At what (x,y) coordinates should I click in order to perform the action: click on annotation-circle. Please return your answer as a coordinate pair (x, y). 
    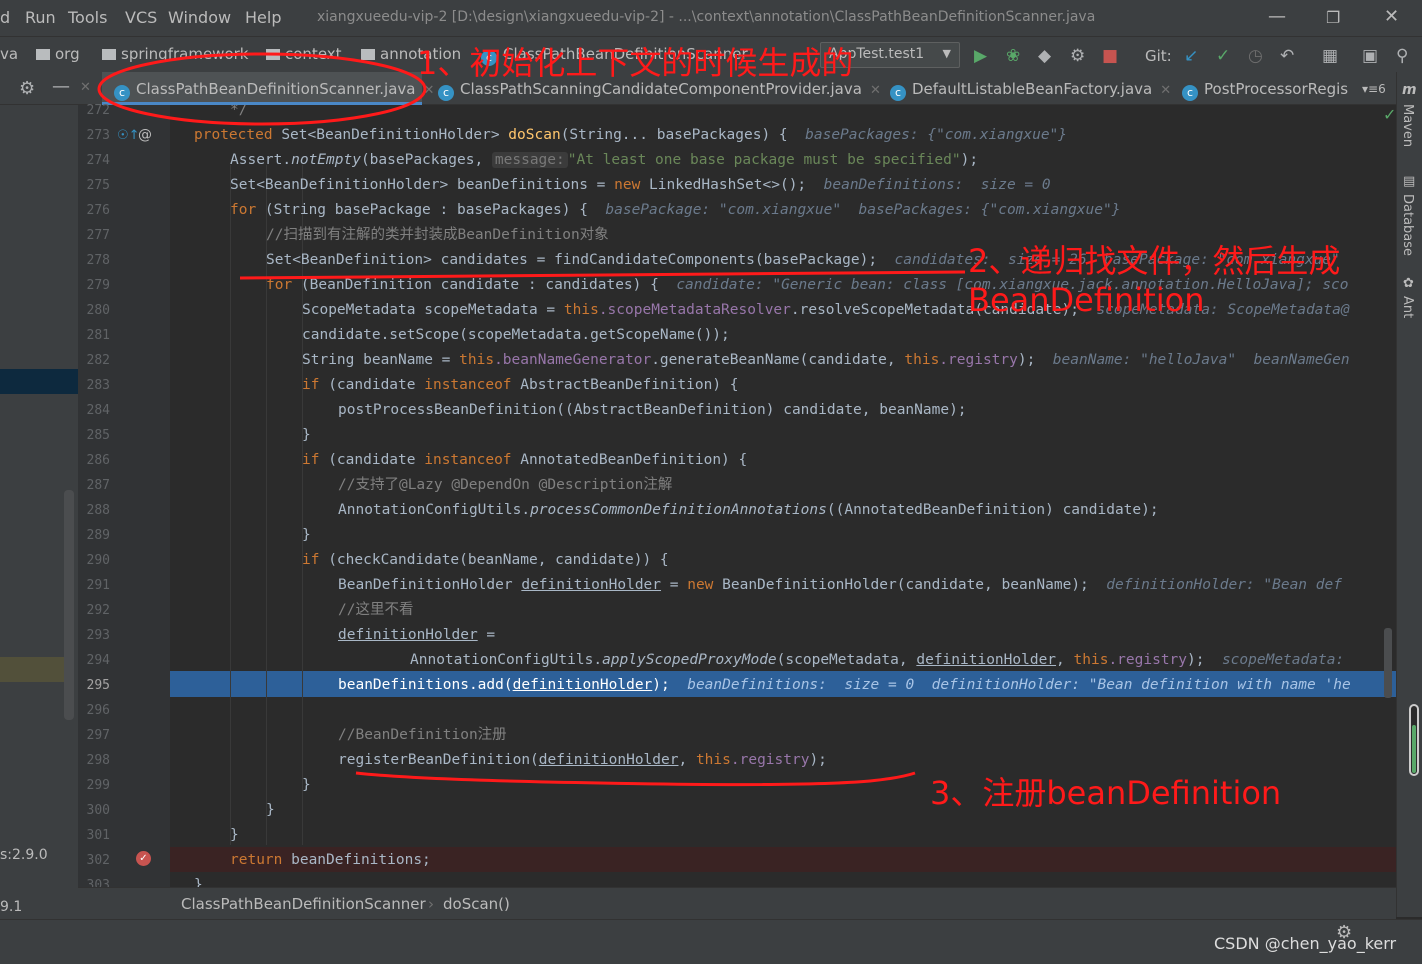
    Looking at the image, I should click on (262, 89).